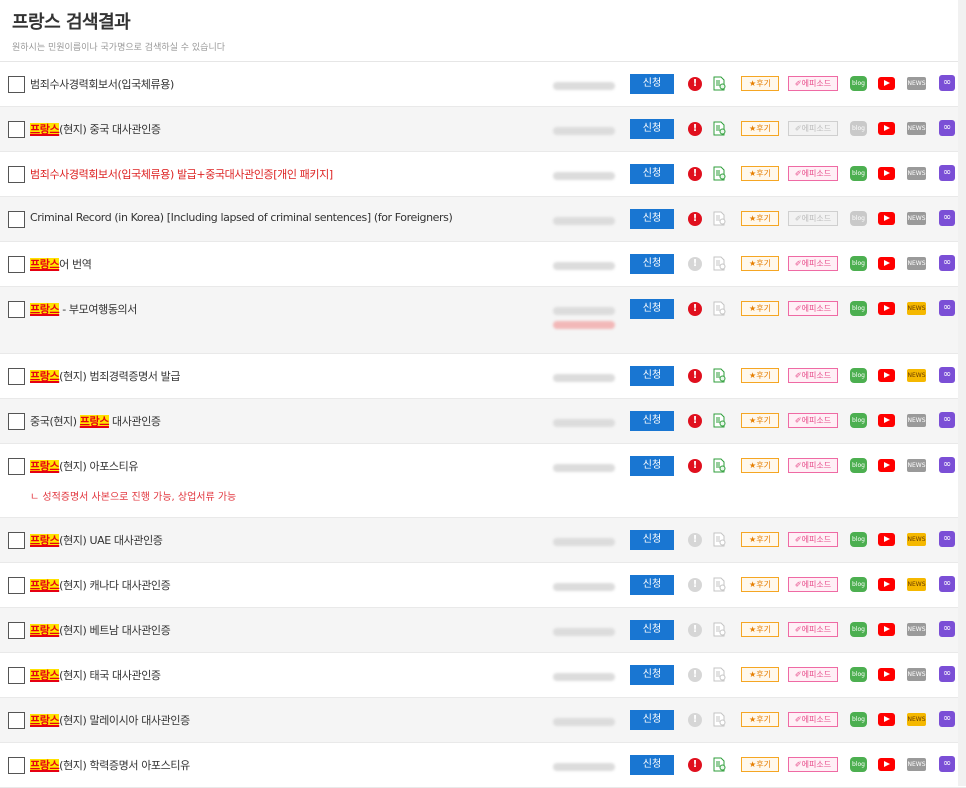 The width and height of the screenshot is (966, 788). What do you see at coordinates (96, 540) in the screenshot?
I see `service-name: 프랑스(현지) UAE 대사관인증` at bounding box center [96, 540].